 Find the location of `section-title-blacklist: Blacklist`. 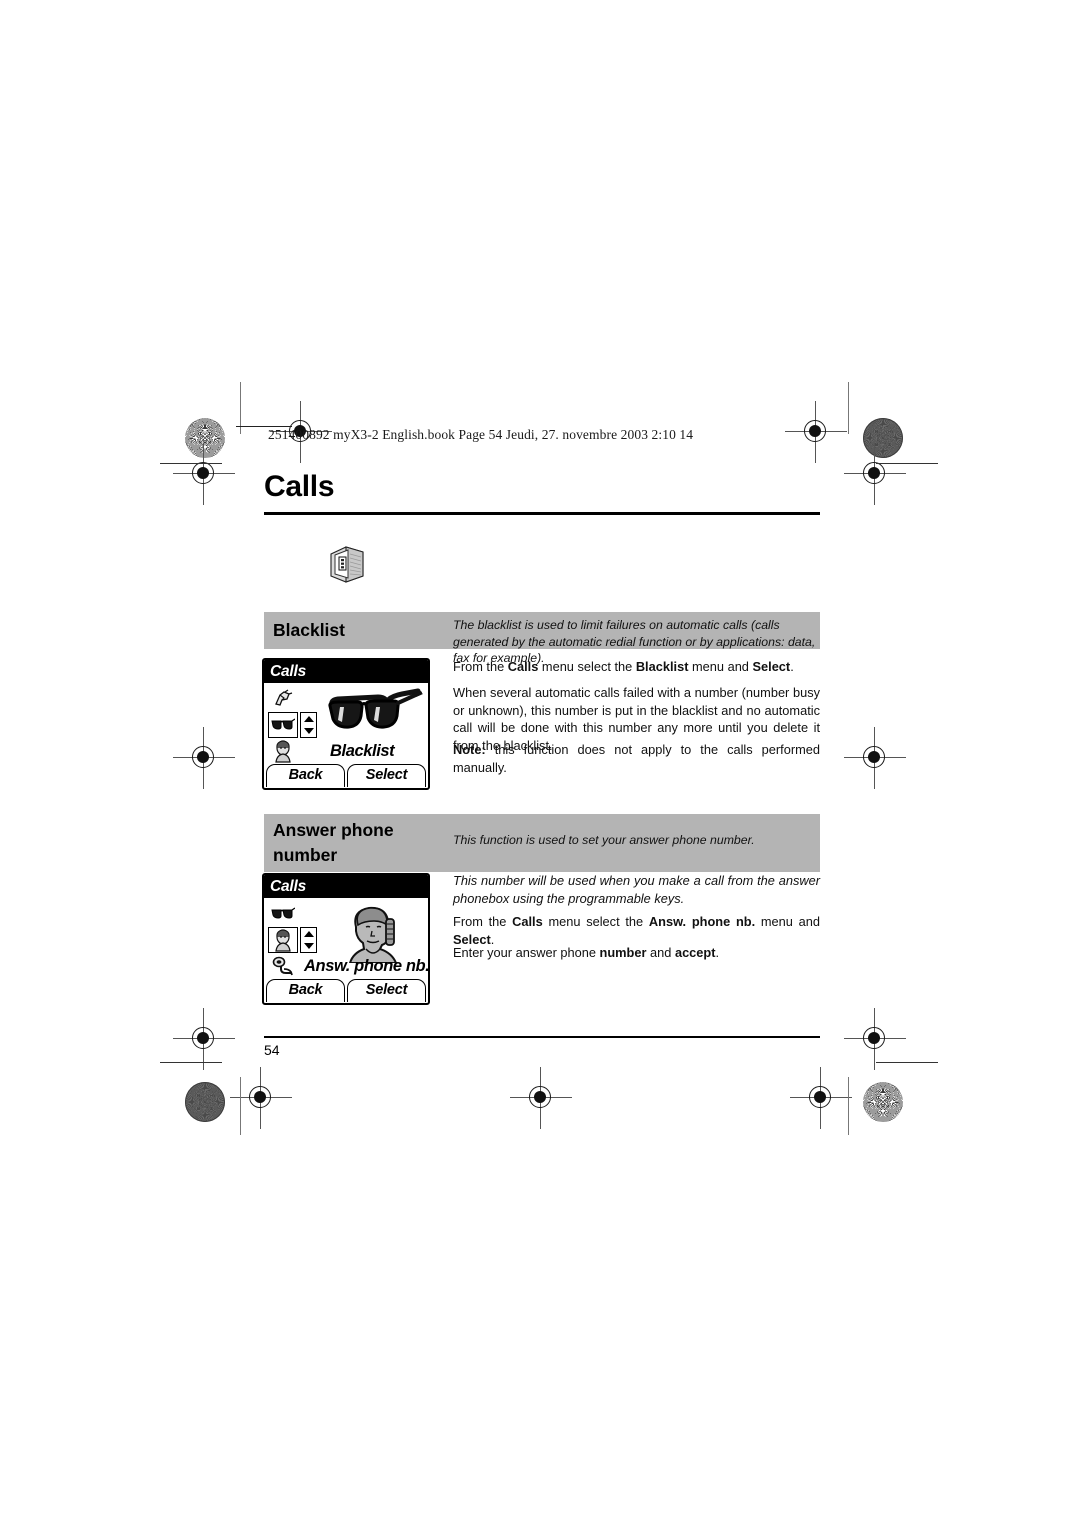

section-title-blacklist: Blacklist is located at coordinates (309, 630).